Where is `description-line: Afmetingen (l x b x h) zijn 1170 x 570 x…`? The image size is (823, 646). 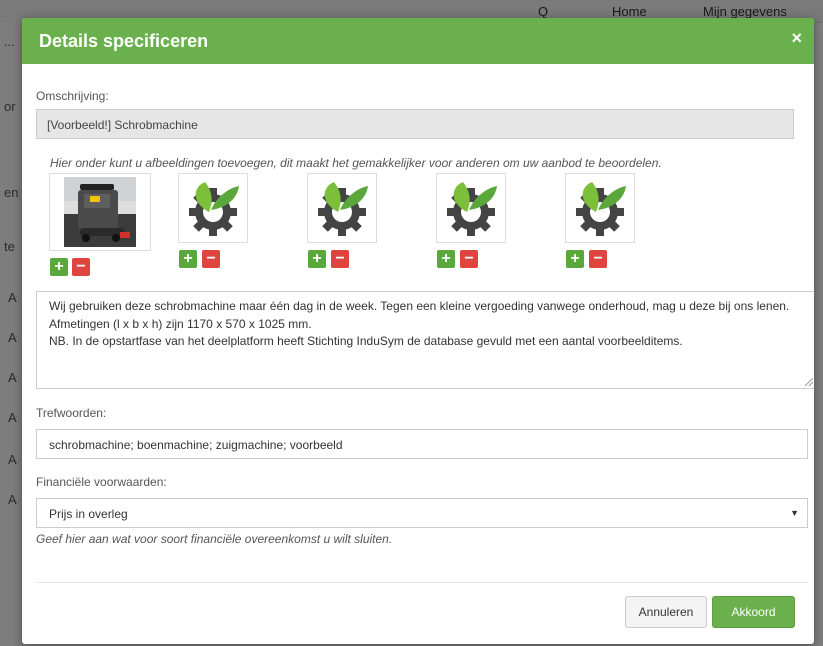 description-line: Afmetingen (l x b x h) zijn 1170 x 570 x… is located at coordinates (180, 323).